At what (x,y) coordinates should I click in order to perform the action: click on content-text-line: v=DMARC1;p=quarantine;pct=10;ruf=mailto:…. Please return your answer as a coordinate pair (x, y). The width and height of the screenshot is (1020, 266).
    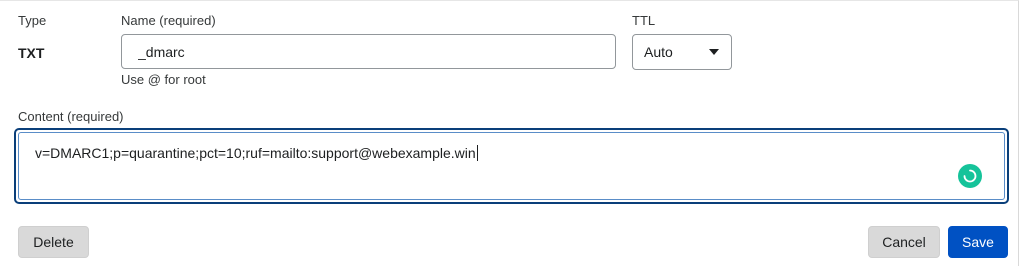
    Looking at the image, I should click on (256, 153).